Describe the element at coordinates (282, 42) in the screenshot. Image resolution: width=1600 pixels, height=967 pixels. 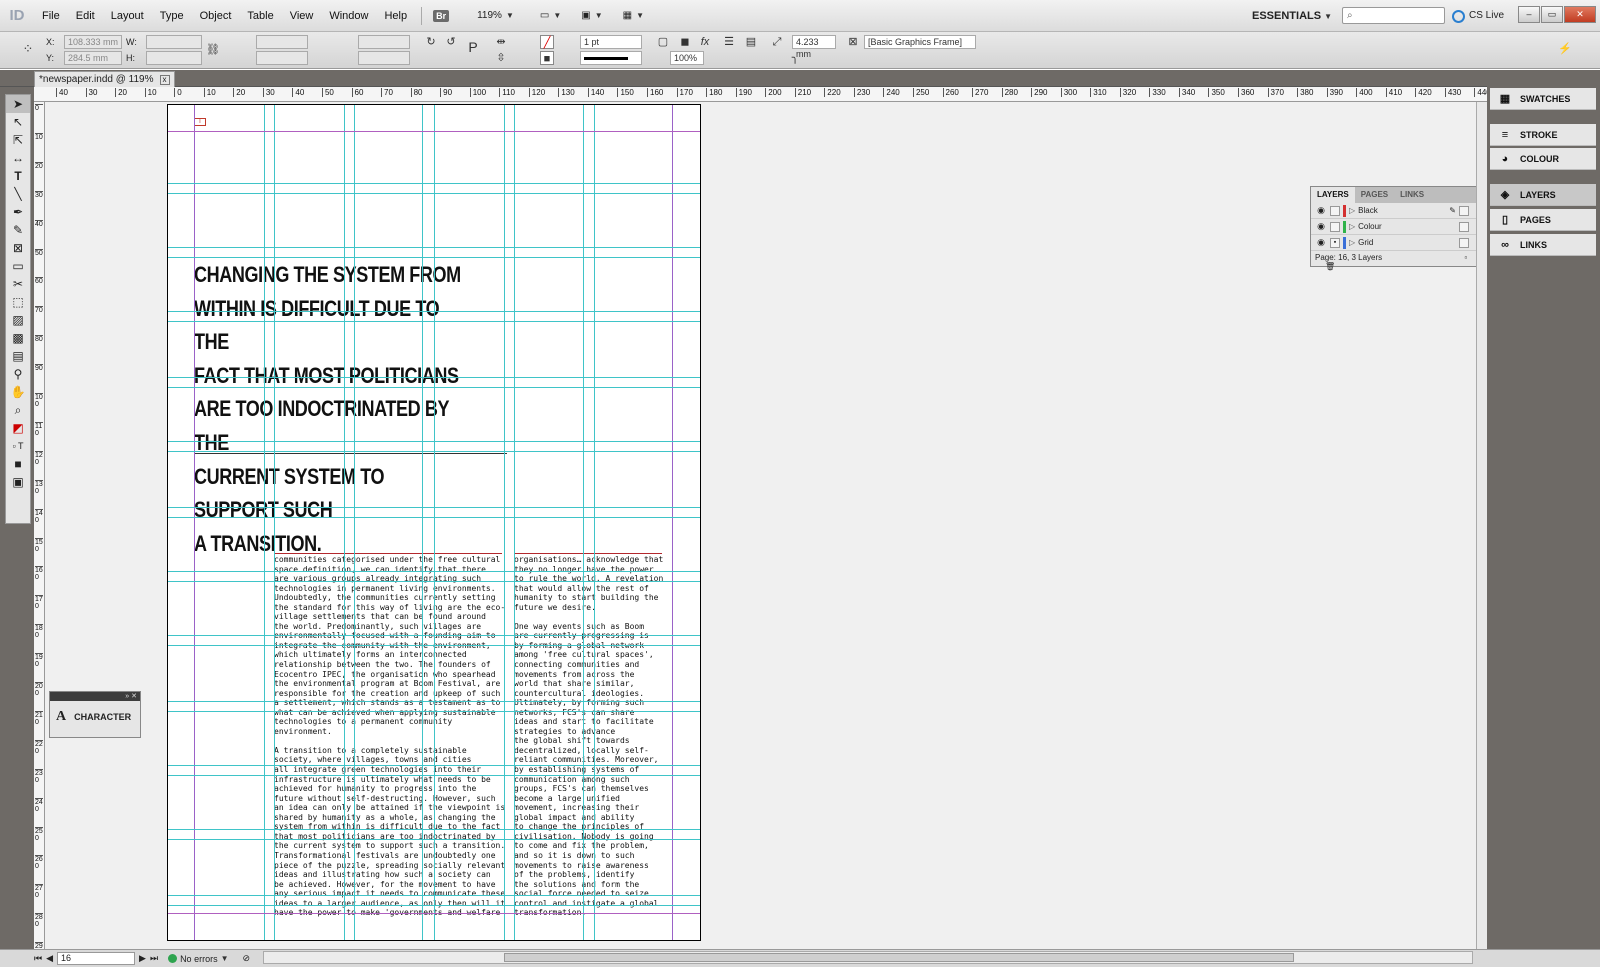
I see `scale-x-field` at that location.